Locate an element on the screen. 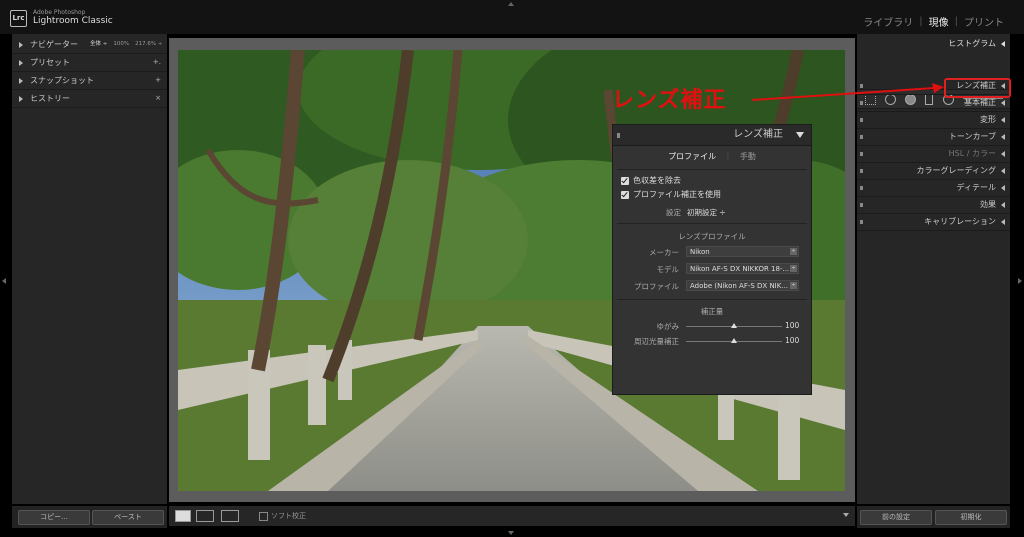  zoom-fit: 全体 ÷ is located at coordinates (98, 44).